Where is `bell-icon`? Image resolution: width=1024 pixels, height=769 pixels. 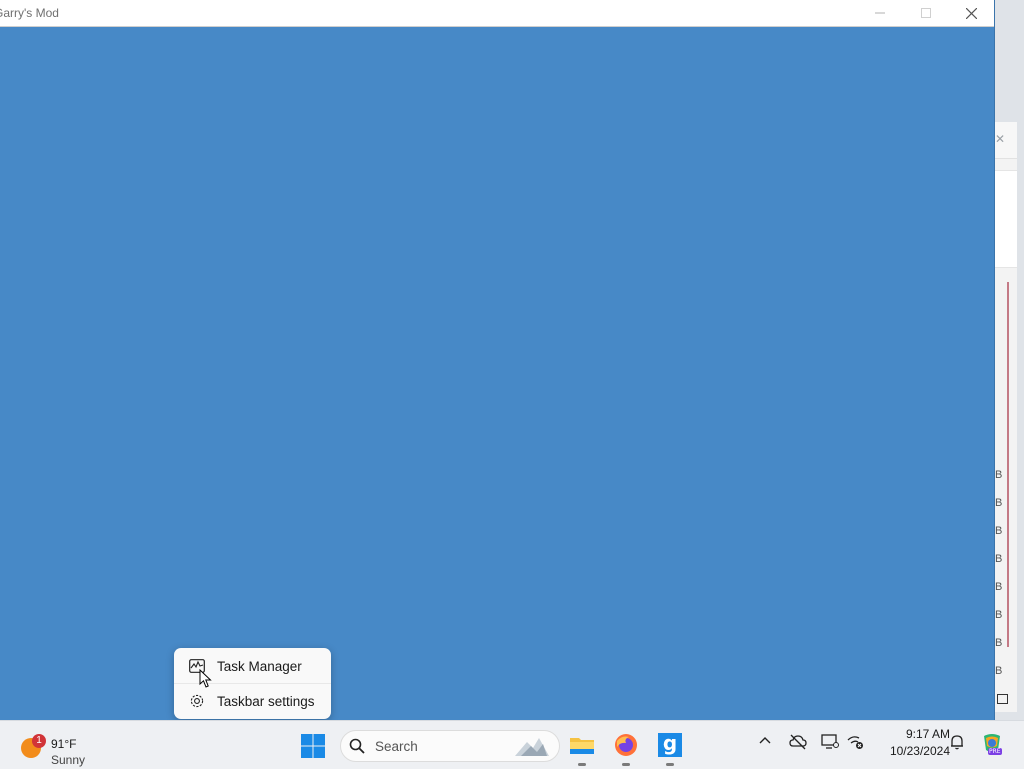 bell-icon is located at coordinates (957, 742).